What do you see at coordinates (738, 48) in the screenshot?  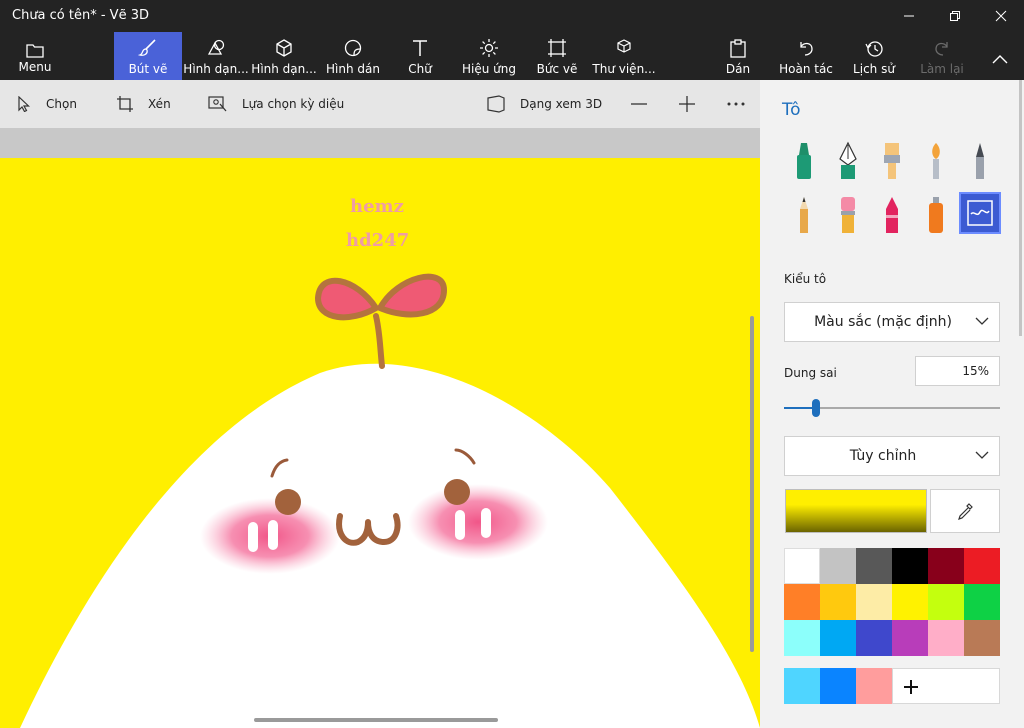 I see `clipboard-icon` at bounding box center [738, 48].